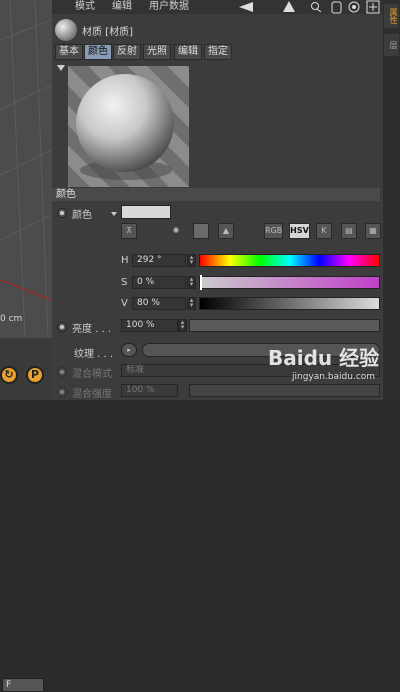 The height and width of the screenshot is (692, 400). I want to click on preview-menu-icon, so click(61, 68).